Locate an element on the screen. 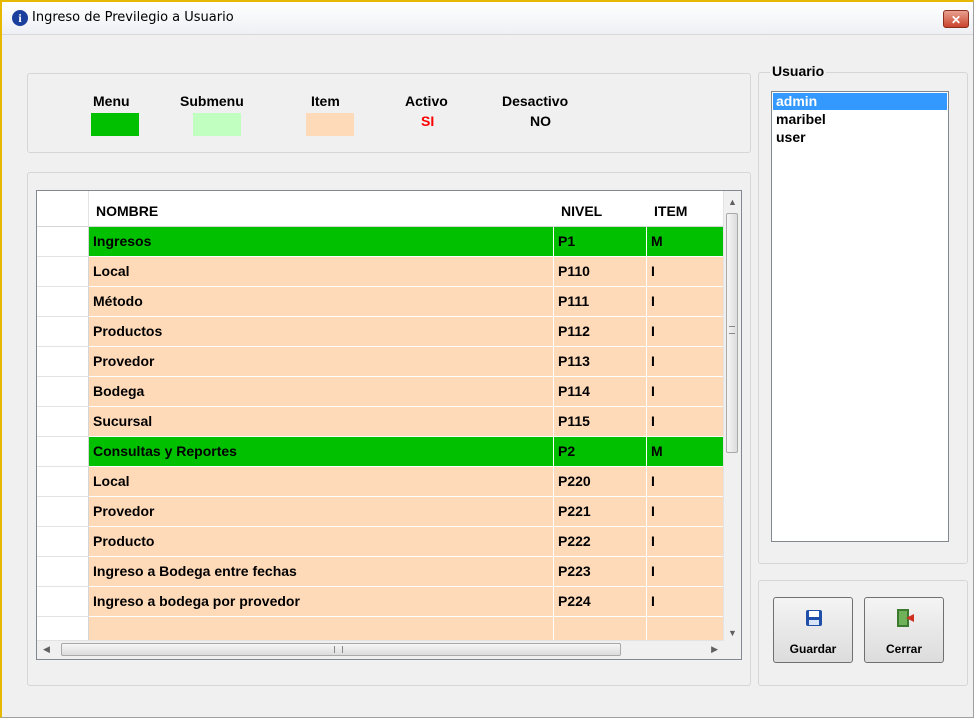 The width and height of the screenshot is (976, 720). table-row: Provedor P221 I is located at coordinates (380, 512).